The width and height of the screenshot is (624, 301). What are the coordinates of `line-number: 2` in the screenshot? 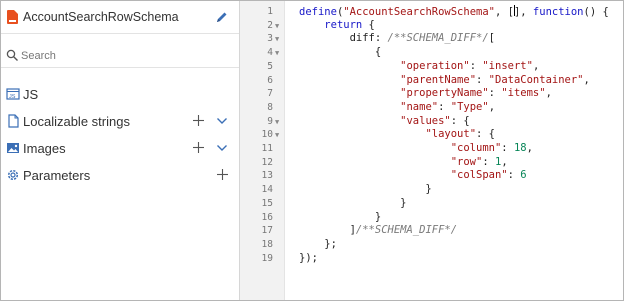 It's located at (270, 25).